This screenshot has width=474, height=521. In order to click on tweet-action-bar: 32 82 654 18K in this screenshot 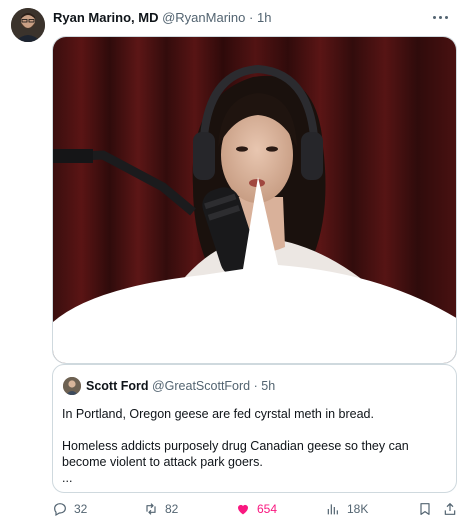, I will do `click(237, 509)`.